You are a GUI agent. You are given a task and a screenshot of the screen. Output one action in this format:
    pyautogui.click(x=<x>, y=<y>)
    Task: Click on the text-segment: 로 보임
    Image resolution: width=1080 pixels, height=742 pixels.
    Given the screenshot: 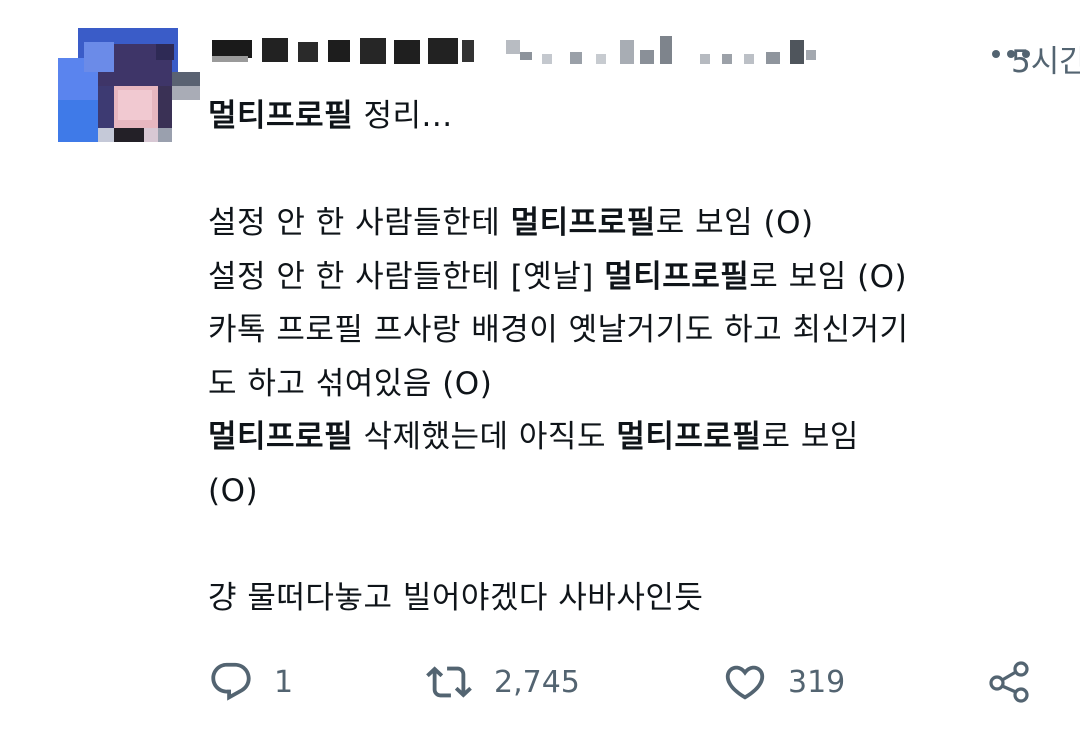 What is the action you would take?
    pyautogui.click(x=810, y=437)
    